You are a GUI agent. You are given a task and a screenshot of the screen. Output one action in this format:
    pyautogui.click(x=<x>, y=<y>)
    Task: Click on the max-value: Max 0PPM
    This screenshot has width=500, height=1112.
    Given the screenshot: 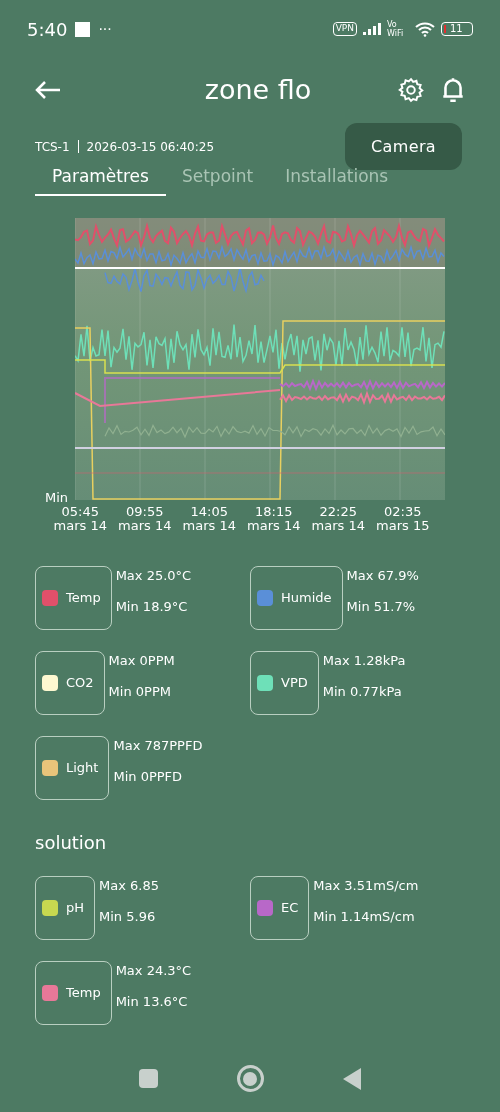 What is the action you would take?
    pyautogui.click(x=141, y=660)
    